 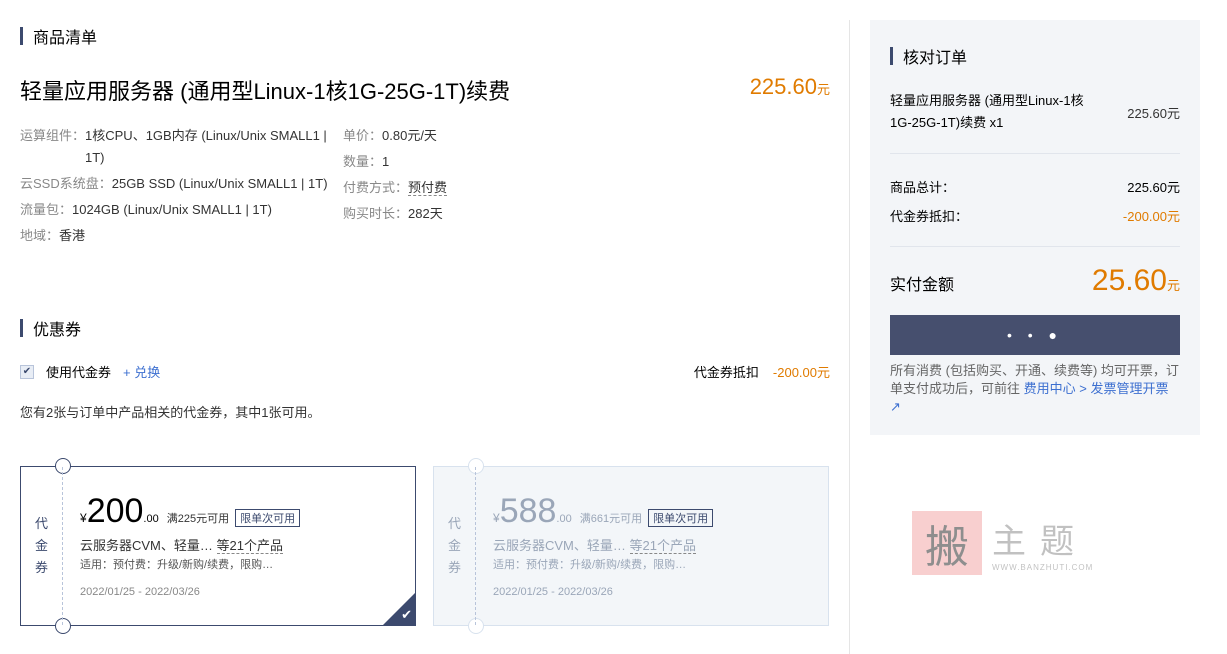 I want to click on payment-method-text: 预付费, so click(x=428, y=188).